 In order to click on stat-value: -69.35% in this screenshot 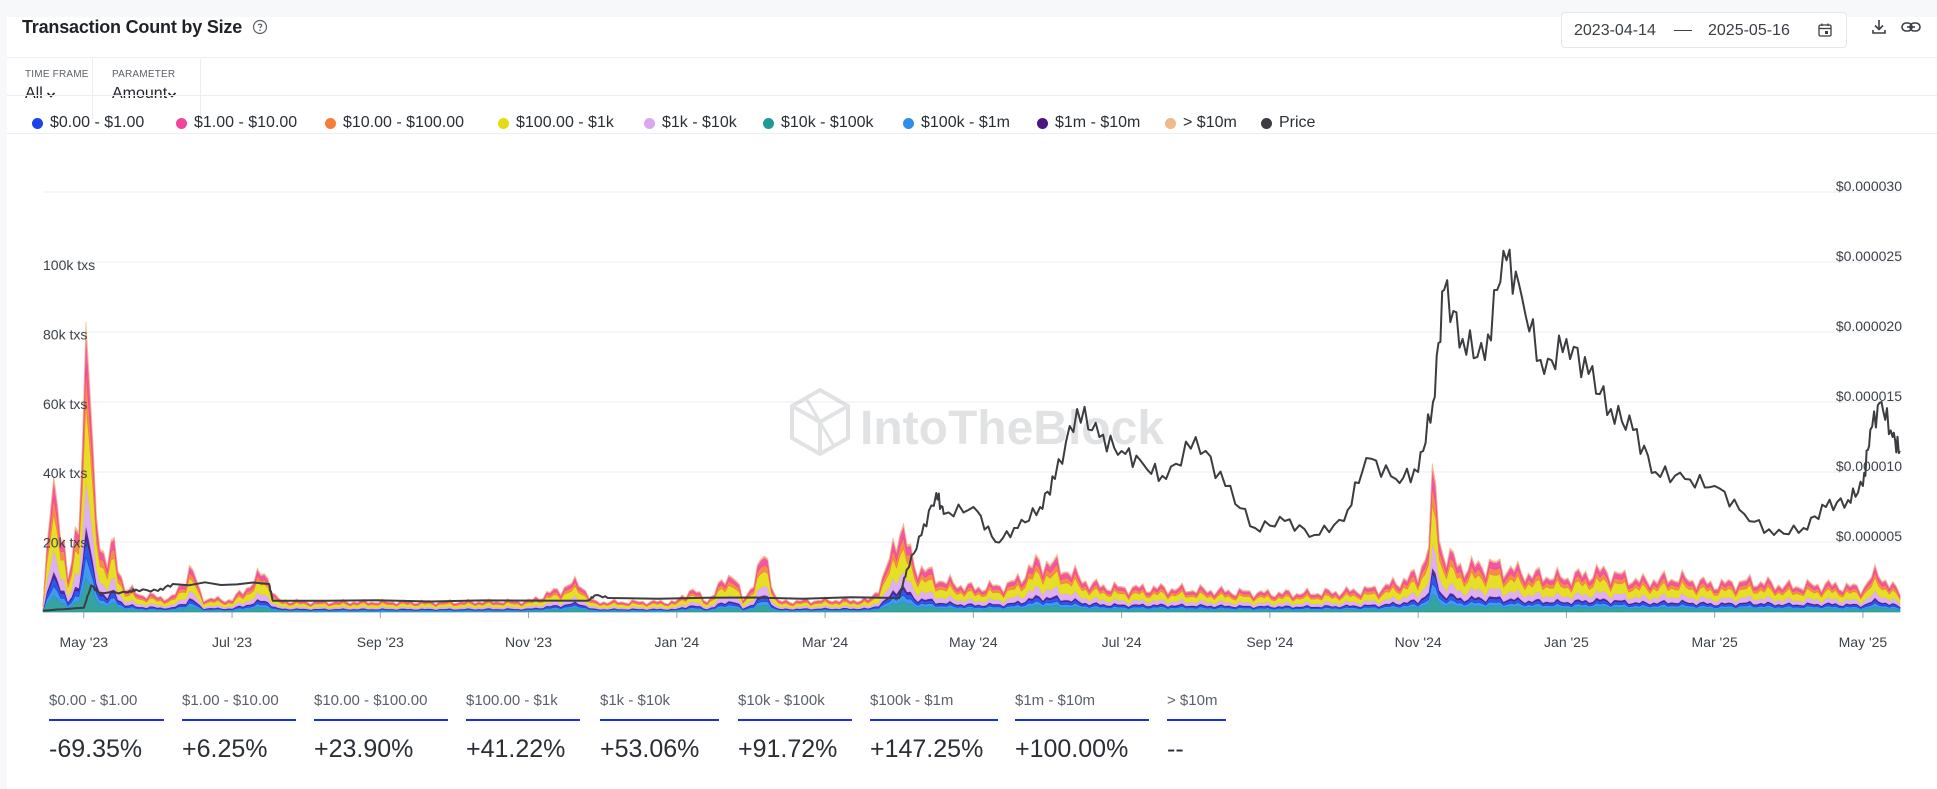, I will do `click(96, 749)`.